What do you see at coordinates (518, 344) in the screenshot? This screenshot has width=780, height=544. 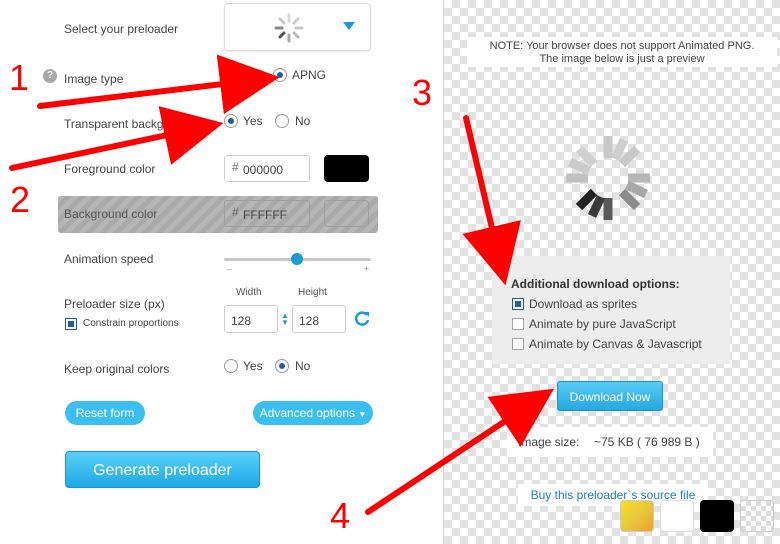 I see `option-canvas-checkbox` at bounding box center [518, 344].